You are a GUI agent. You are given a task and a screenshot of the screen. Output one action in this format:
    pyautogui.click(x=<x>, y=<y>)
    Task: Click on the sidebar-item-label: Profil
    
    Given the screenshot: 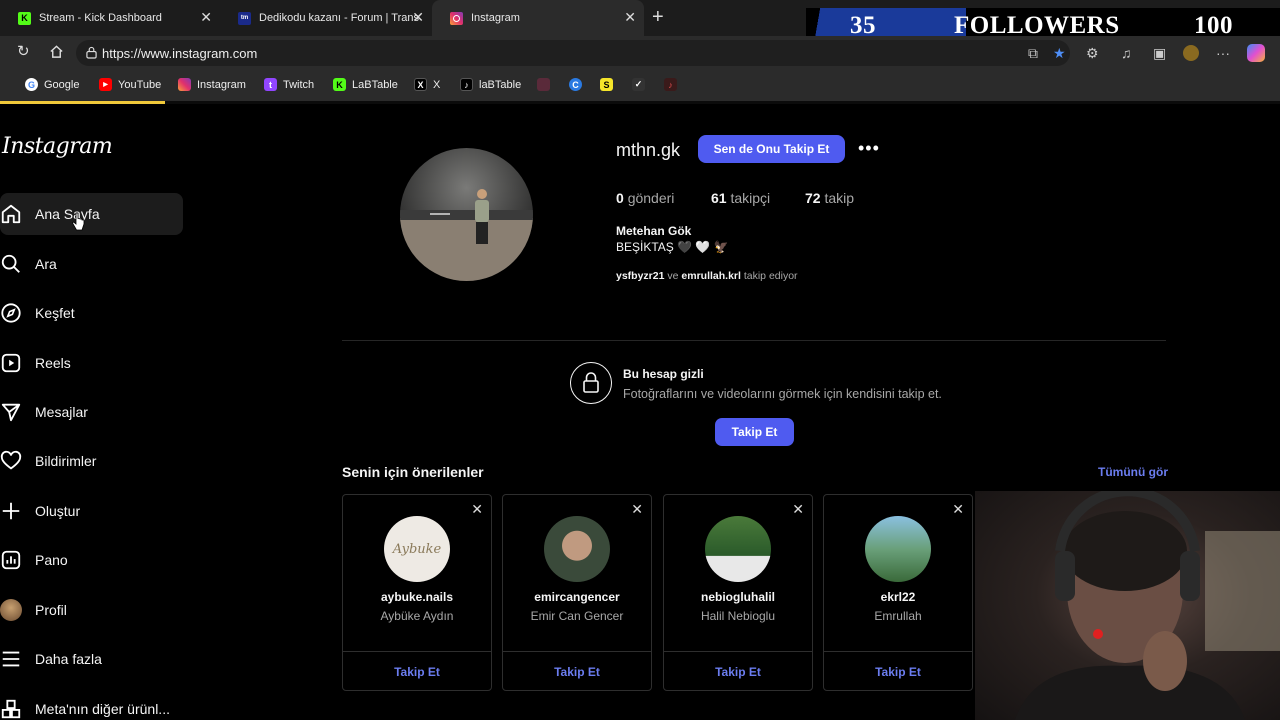 What is the action you would take?
    pyautogui.click(x=51, y=610)
    